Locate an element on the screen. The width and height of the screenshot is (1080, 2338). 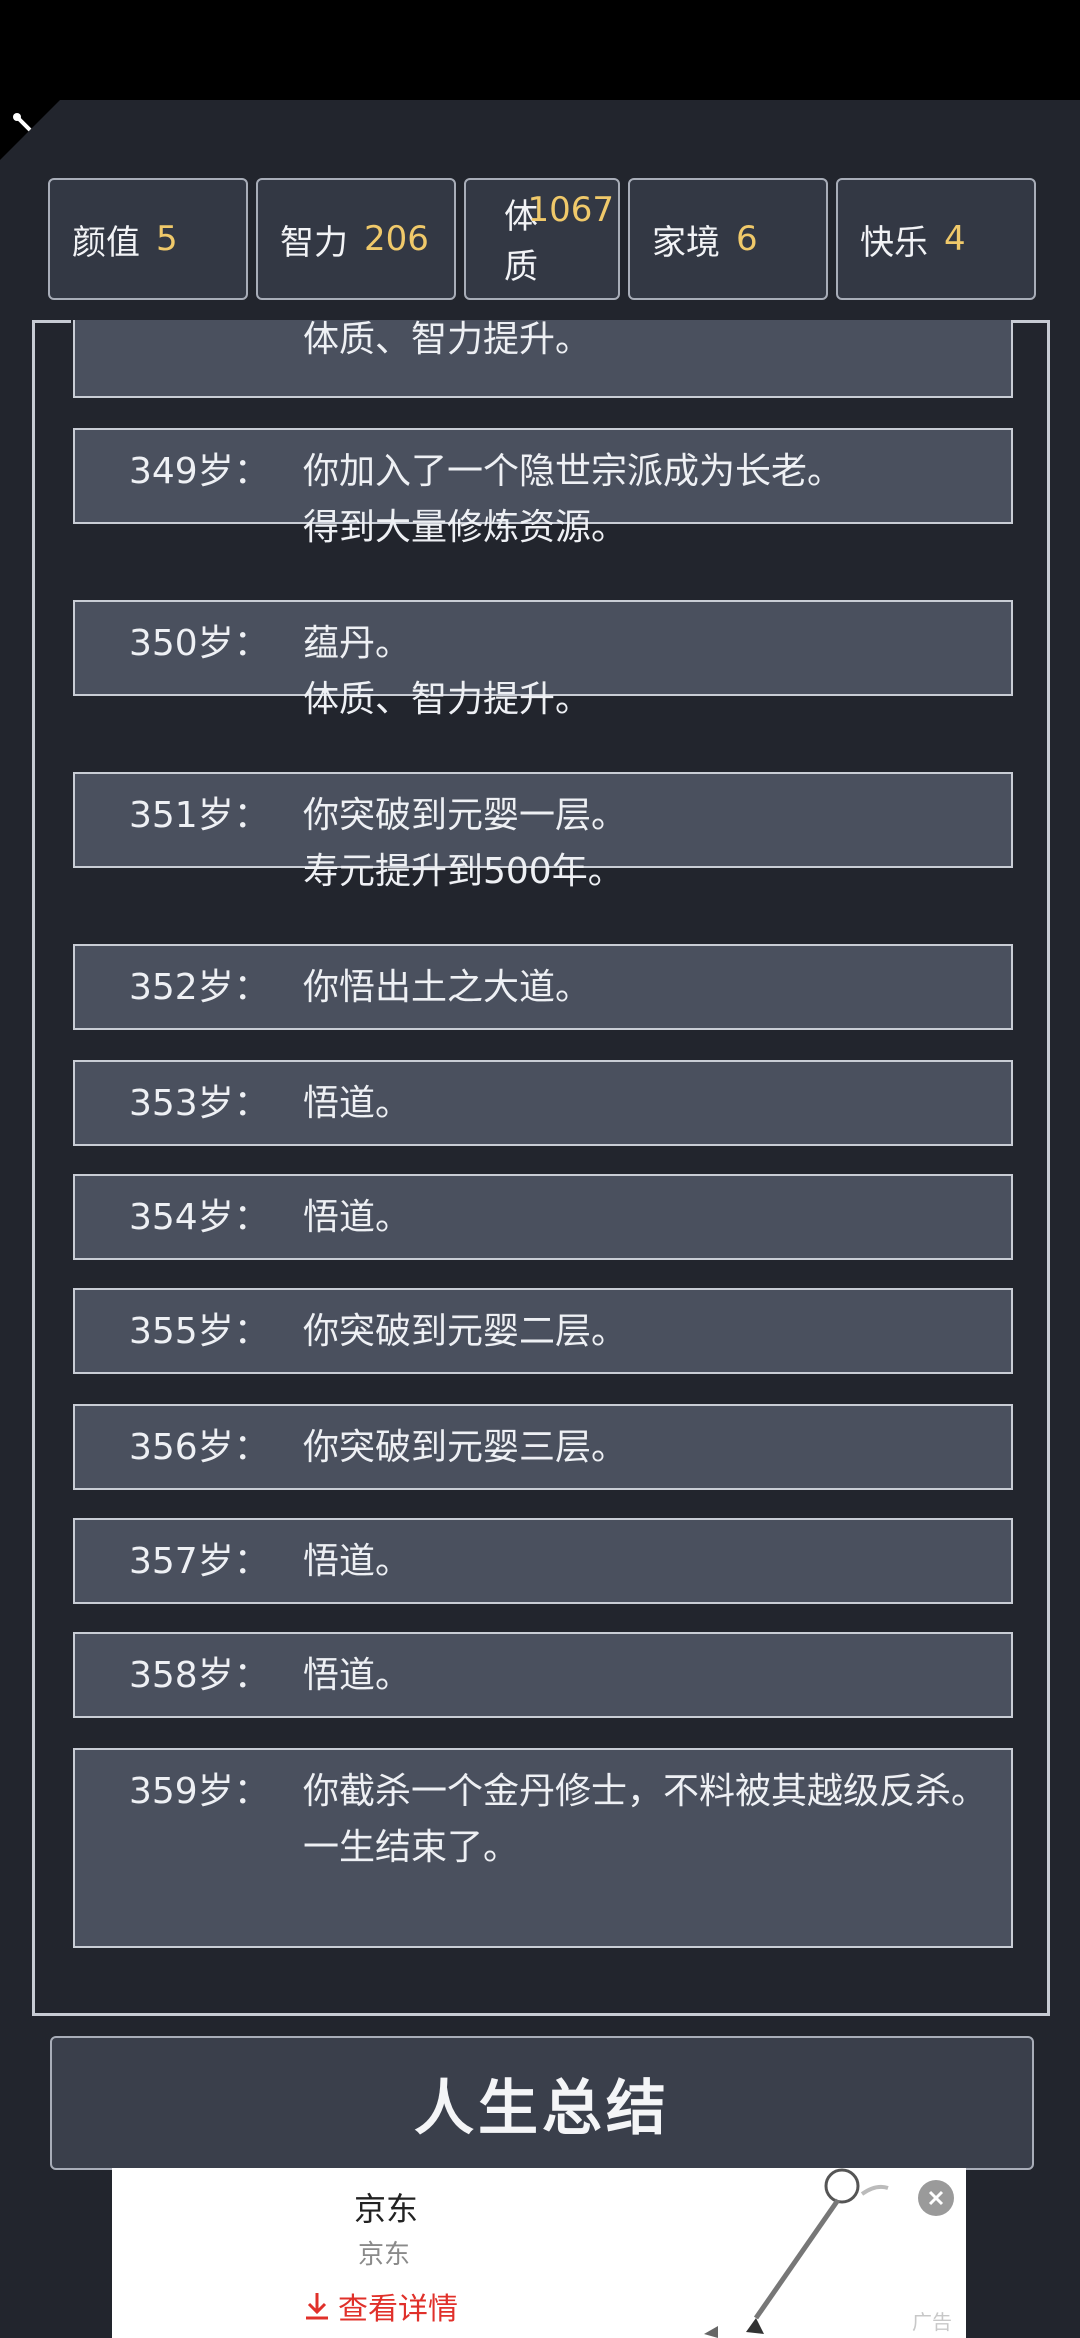
log-entry-age: 359岁： is located at coordinates (199, 1791).